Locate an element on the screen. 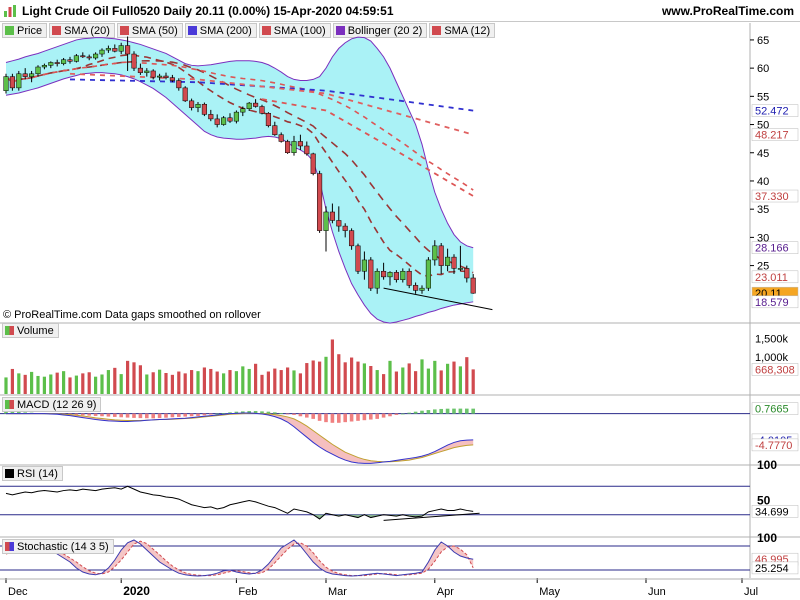 The image size is (800, 600). volume-swatch is located at coordinates (9, 330).